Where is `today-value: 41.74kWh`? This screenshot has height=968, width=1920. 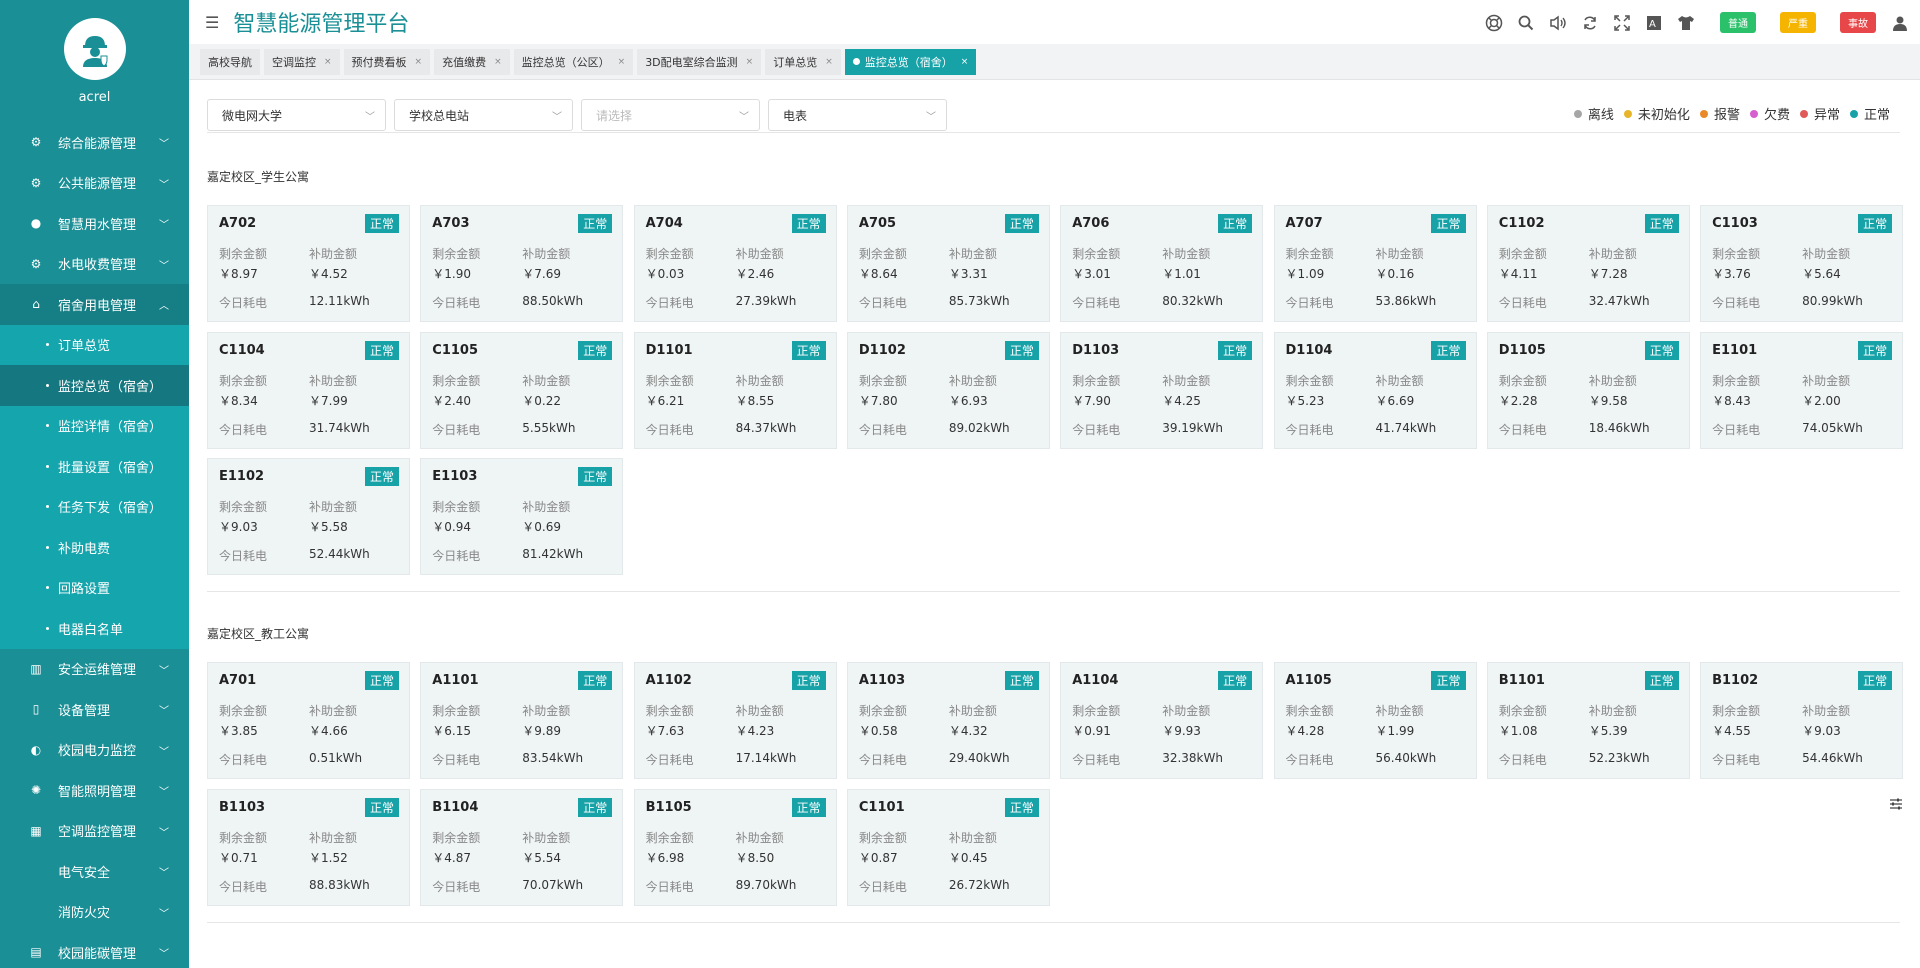 today-value: 41.74kWh is located at coordinates (1406, 427).